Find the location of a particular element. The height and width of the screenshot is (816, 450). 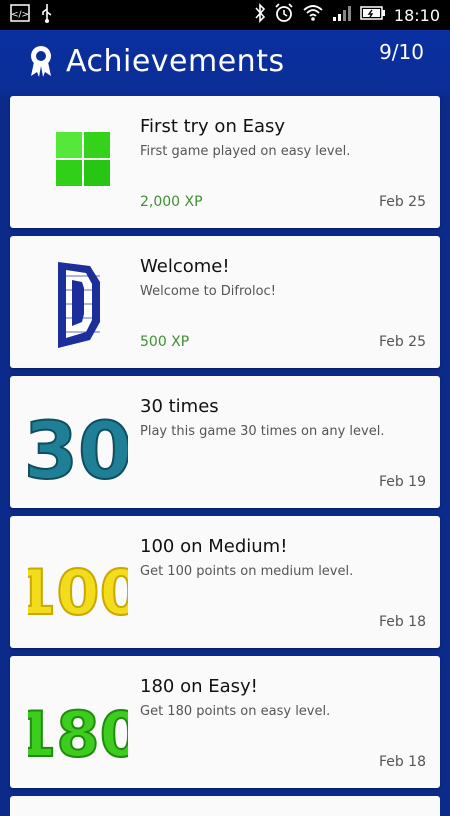

achievement-title: 180 on Easy! is located at coordinates (199, 686).